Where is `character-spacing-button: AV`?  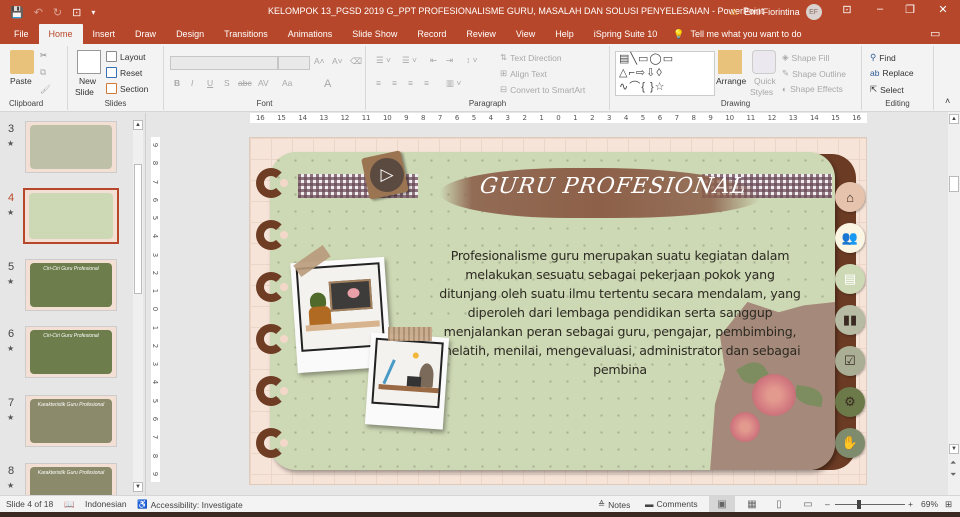 character-spacing-button: AV is located at coordinates (263, 83).